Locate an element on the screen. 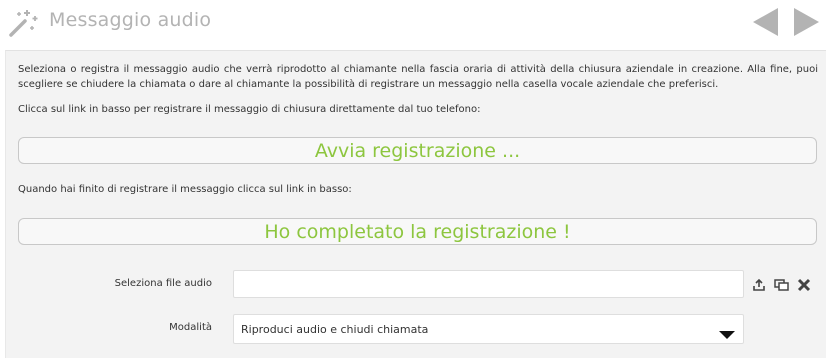 Image resolution: width=826 pixels, height=358 pixels. next-button is located at coordinates (807, 24).